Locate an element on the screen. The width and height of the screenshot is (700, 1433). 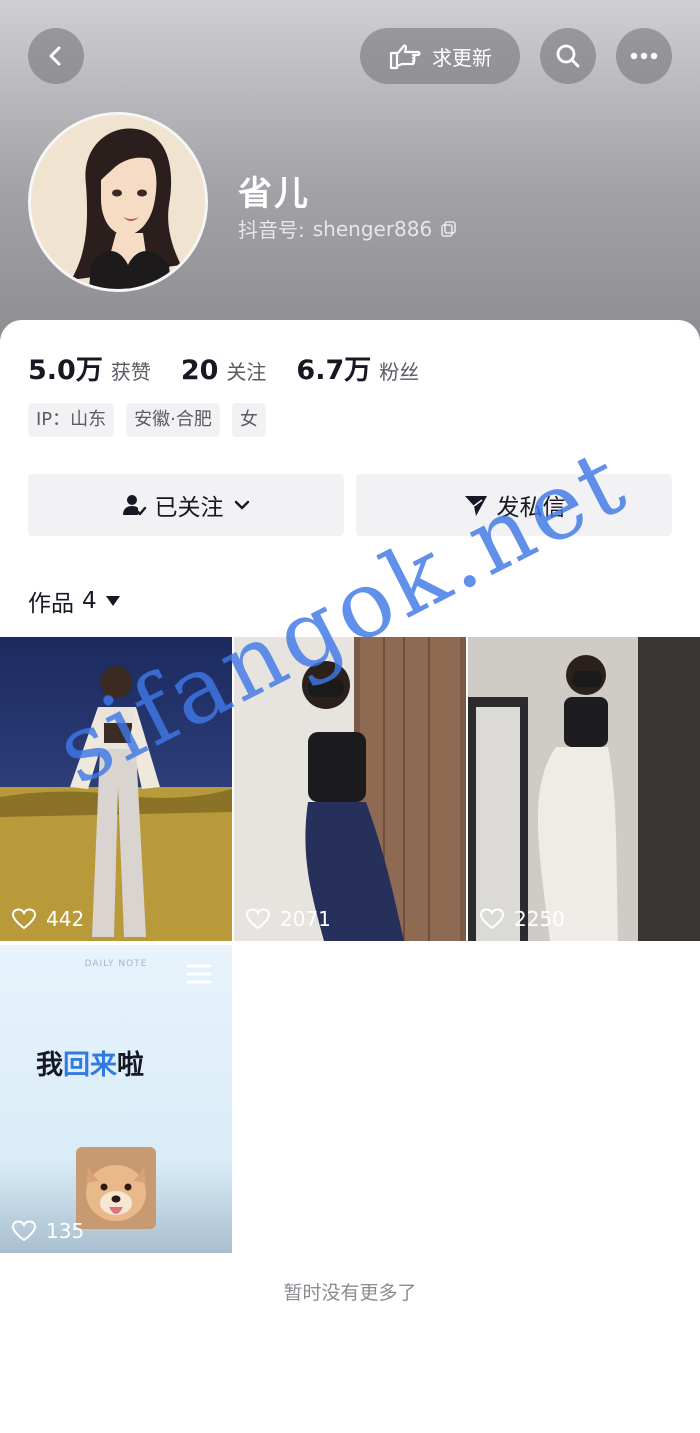
profile-tags: IP：山东 安徽·合肥 女 is located at coordinates (147, 420).